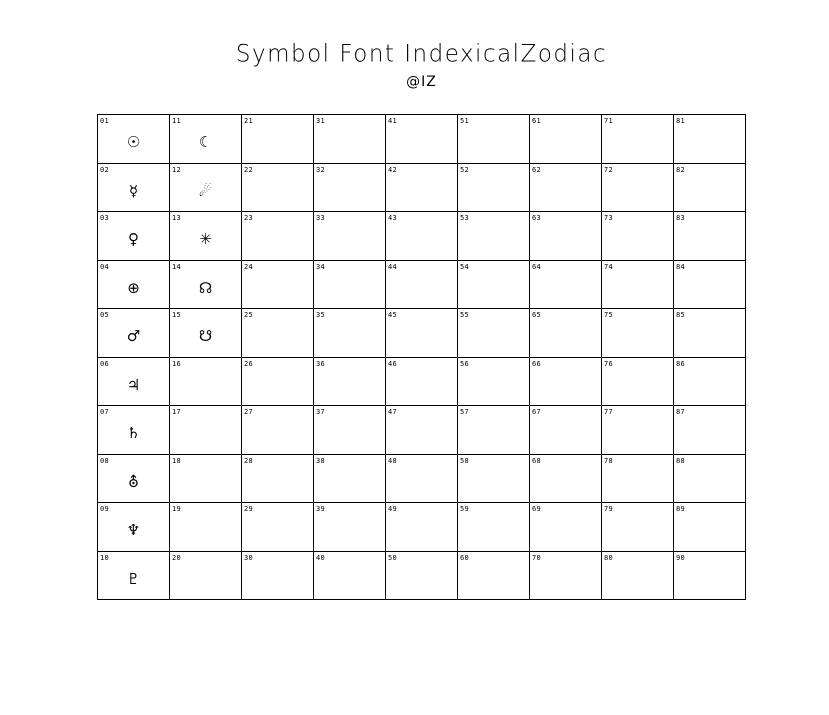 Image resolution: width=829 pixels, height=715 pixels. What do you see at coordinates (393, 169) in the screenshot?
I see `cell-code: 42` at bounding box center [393, 169].